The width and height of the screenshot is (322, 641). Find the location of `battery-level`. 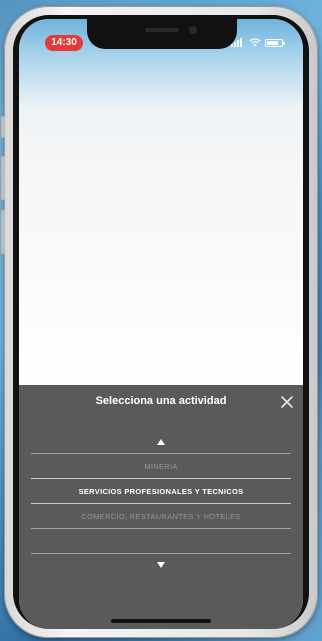

battery-level is located at coordinates (272, 42).